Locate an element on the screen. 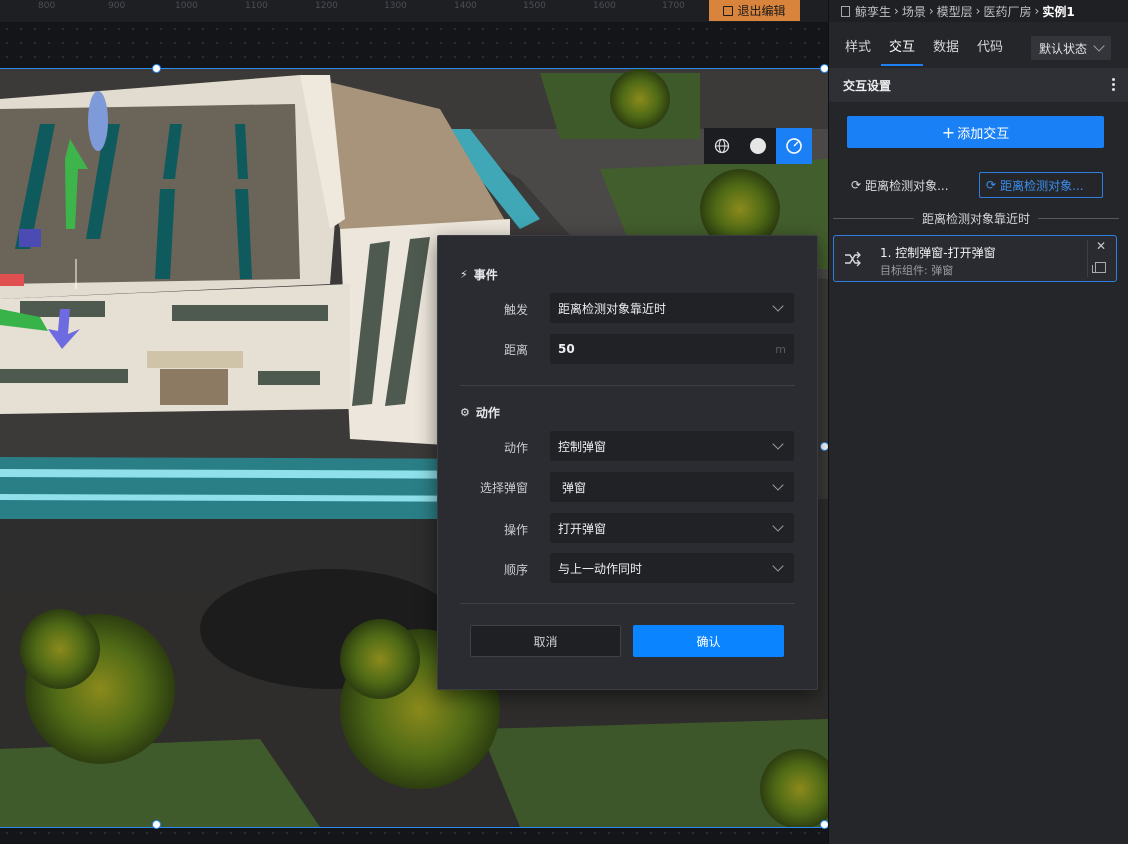  ruler-tick: 1000 is located at coordinates (186, 6).